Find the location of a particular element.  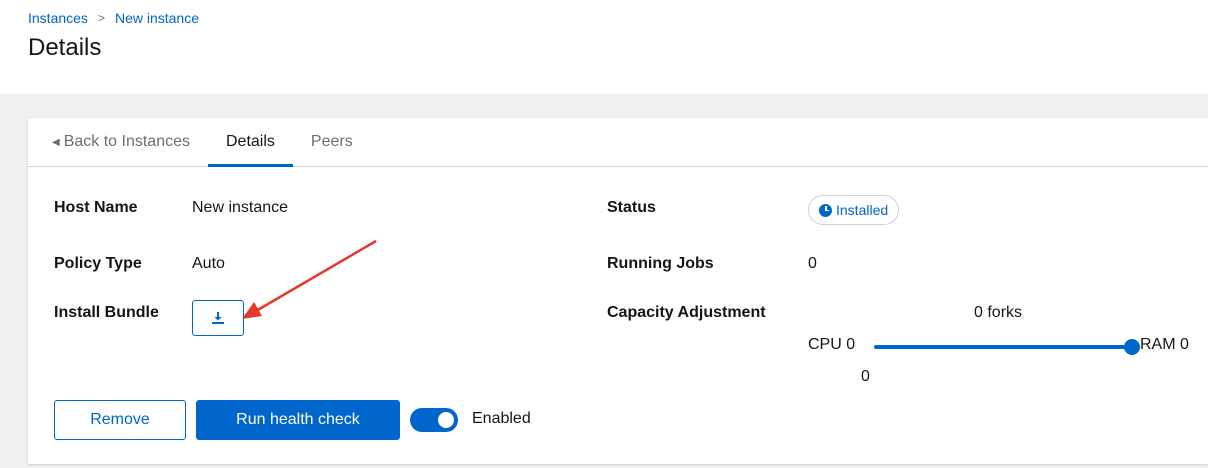

policy-type-value: Auto is located at coordinates (208, 263).